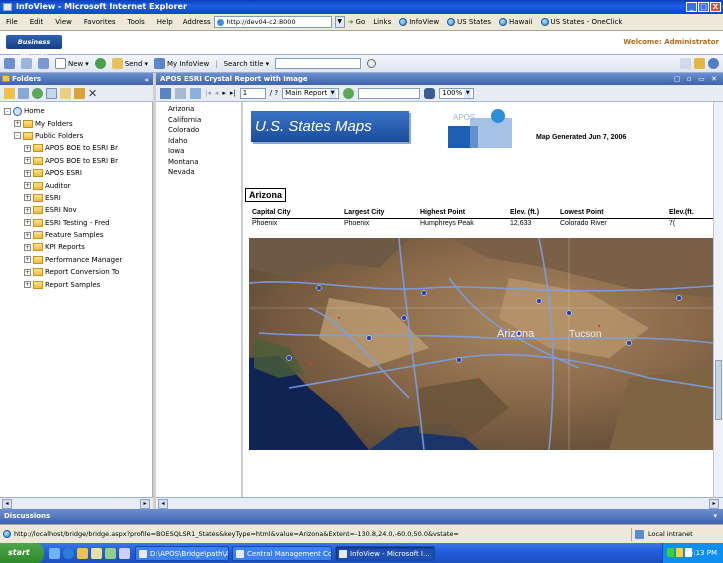 The image size is (723, 563). Describe the element at coordinates (92, 93) in the screenshot. I see `delete-icon: ✕` at that location.